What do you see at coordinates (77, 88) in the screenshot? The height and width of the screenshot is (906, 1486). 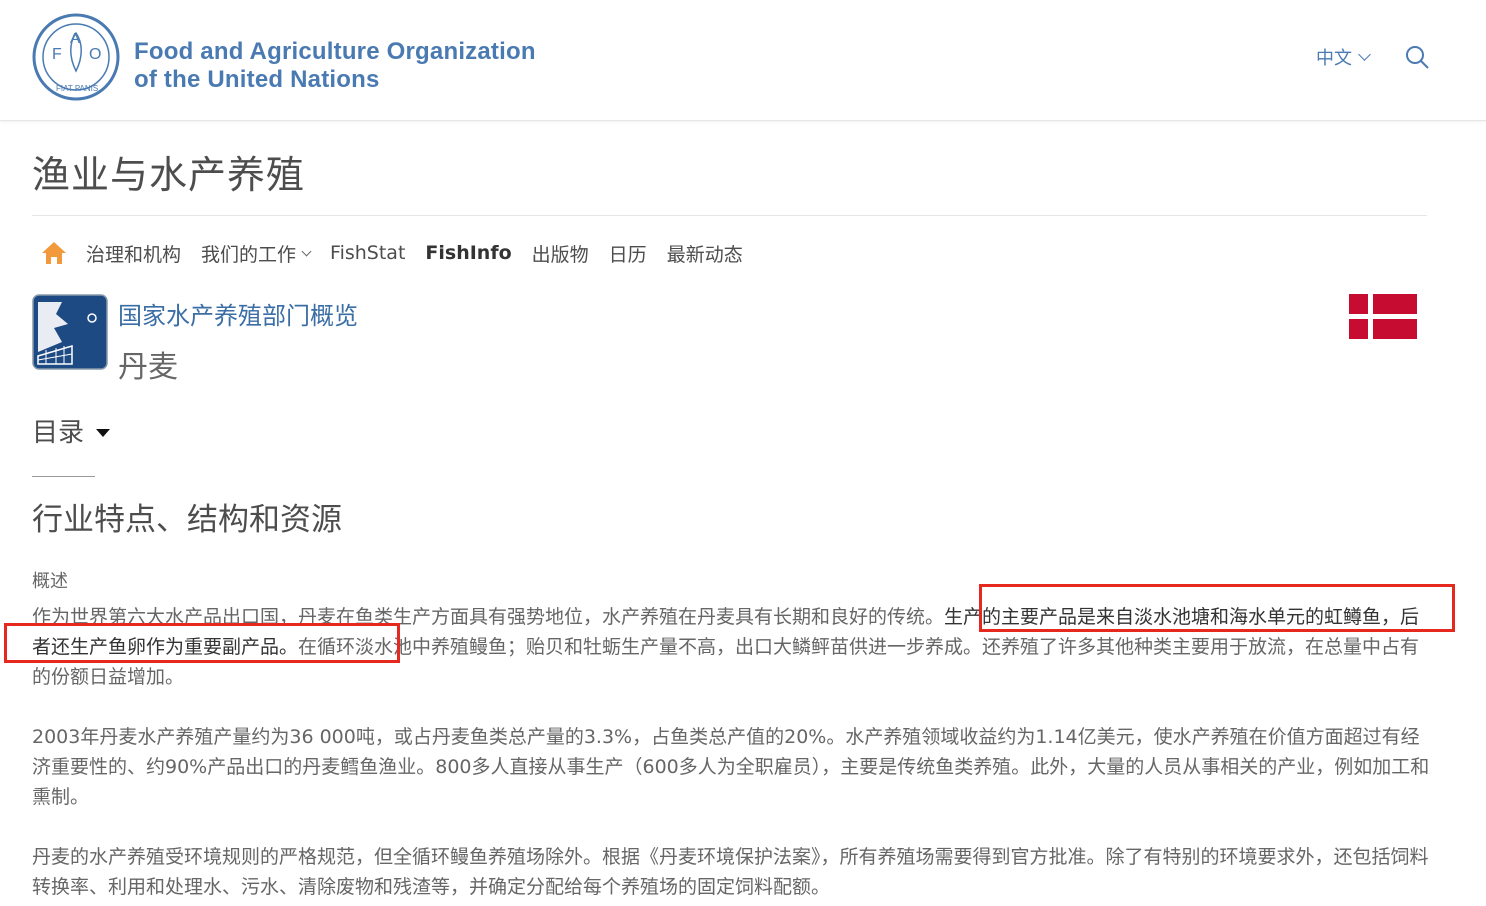 I see `logo-motto: FIAT PANIS` at bounding box center [77, 88].